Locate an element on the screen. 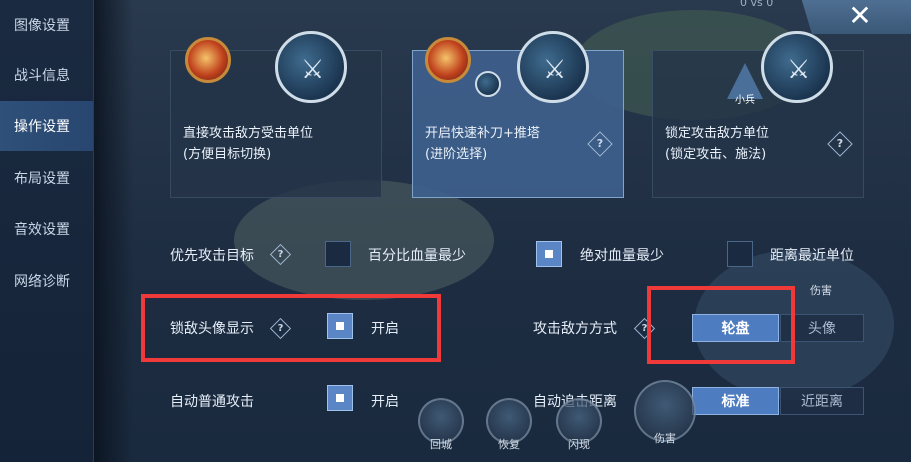 The height and width of the screenshot is (462, 911). sidebar-item-label: 音效设置 is located at coordinates (42, 230).